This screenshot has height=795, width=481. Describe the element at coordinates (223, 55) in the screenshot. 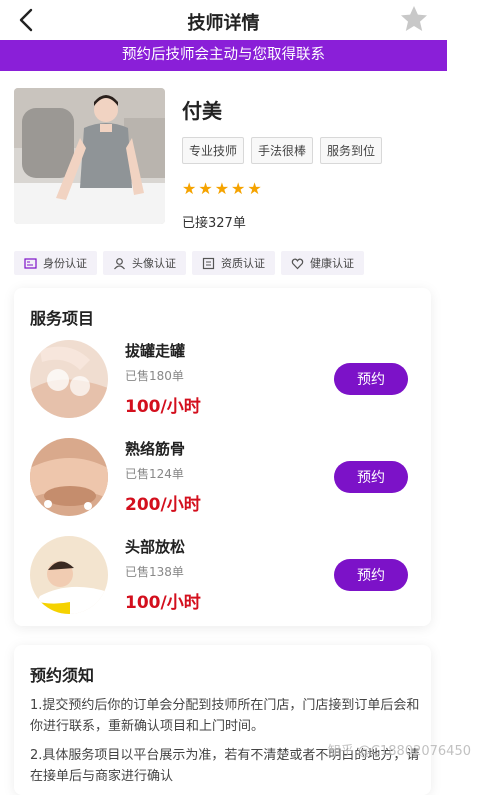

I see `notice-banner: 预约后技师会主动与您取得联系` at that location.